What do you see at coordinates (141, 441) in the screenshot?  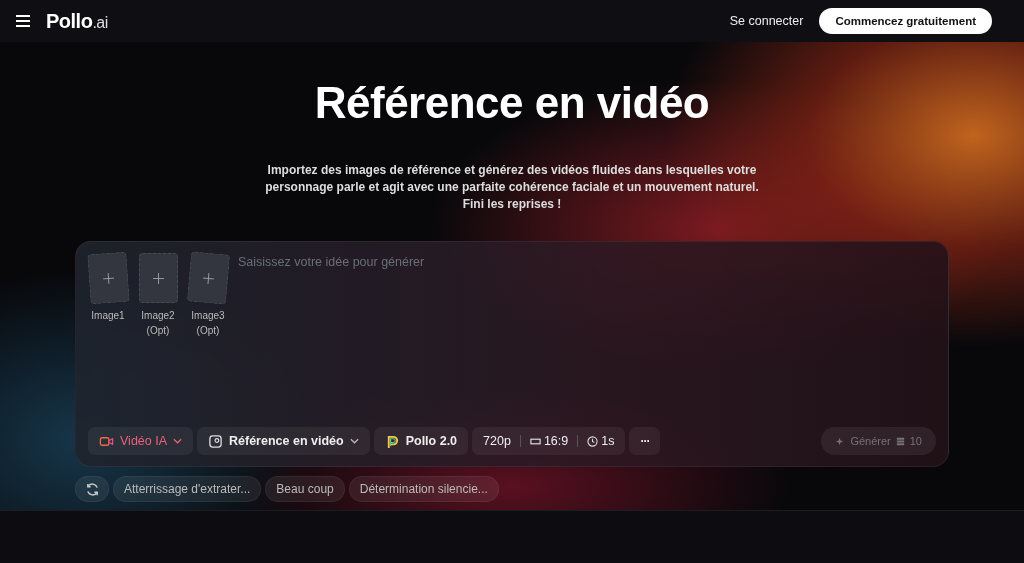 I see `video-ai-dropdown: Vidéo IA` at bounding box center [141, 441].